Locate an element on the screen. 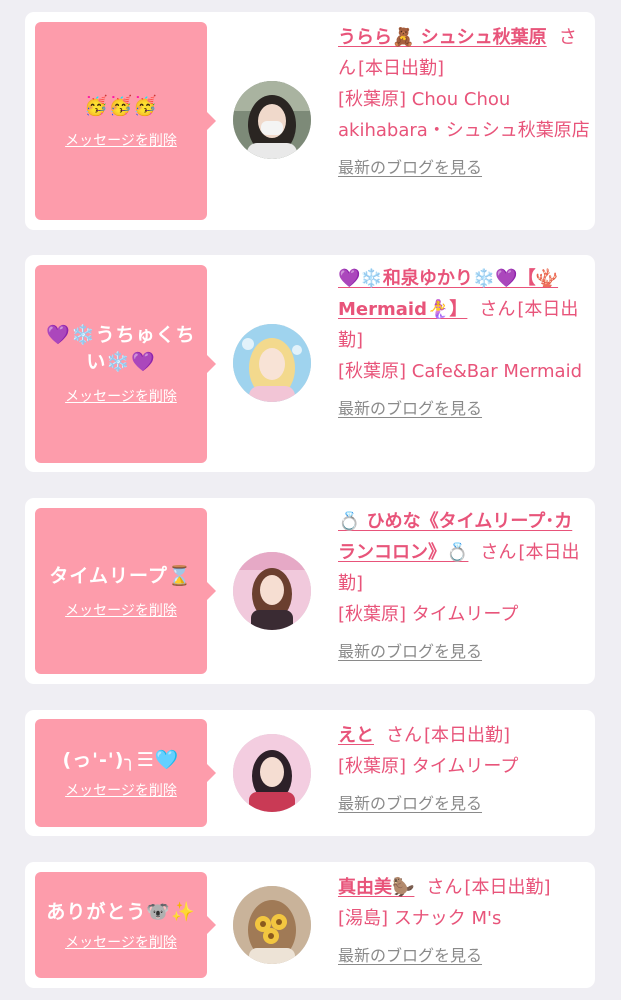 The width and height of the screenshot is (621, 1000). message-bubble: (っ'-')╮☰🩵 メッセージを削除 is located at coordinates (125, 773).